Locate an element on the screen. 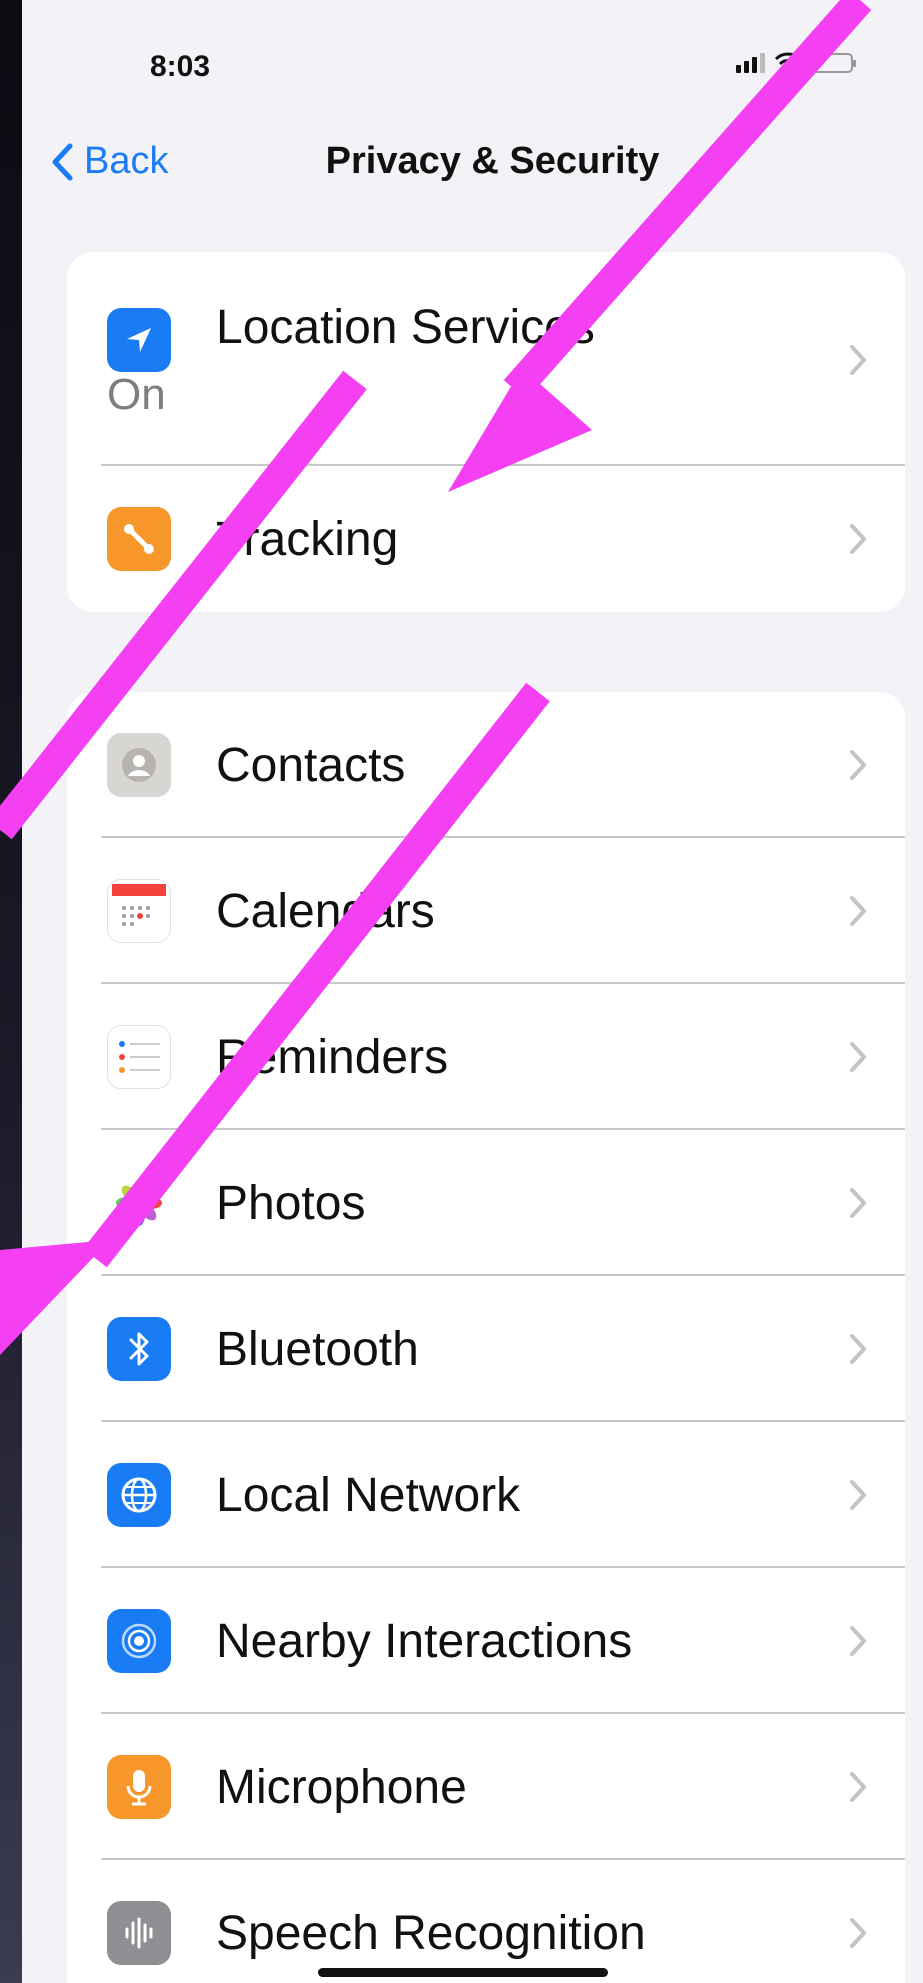  location-services-label: Location Services is located at coordinates (405, 327).